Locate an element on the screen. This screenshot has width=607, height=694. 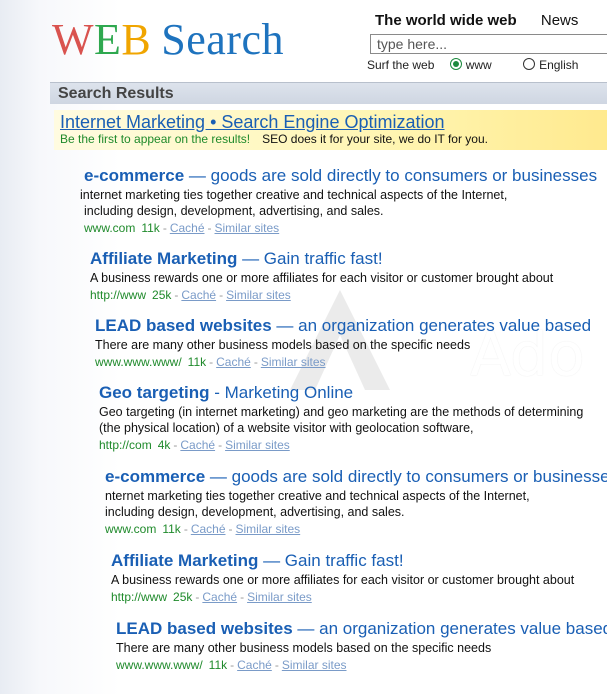
nav-tab-web: The world wide web is located at coordinates (446, 20).